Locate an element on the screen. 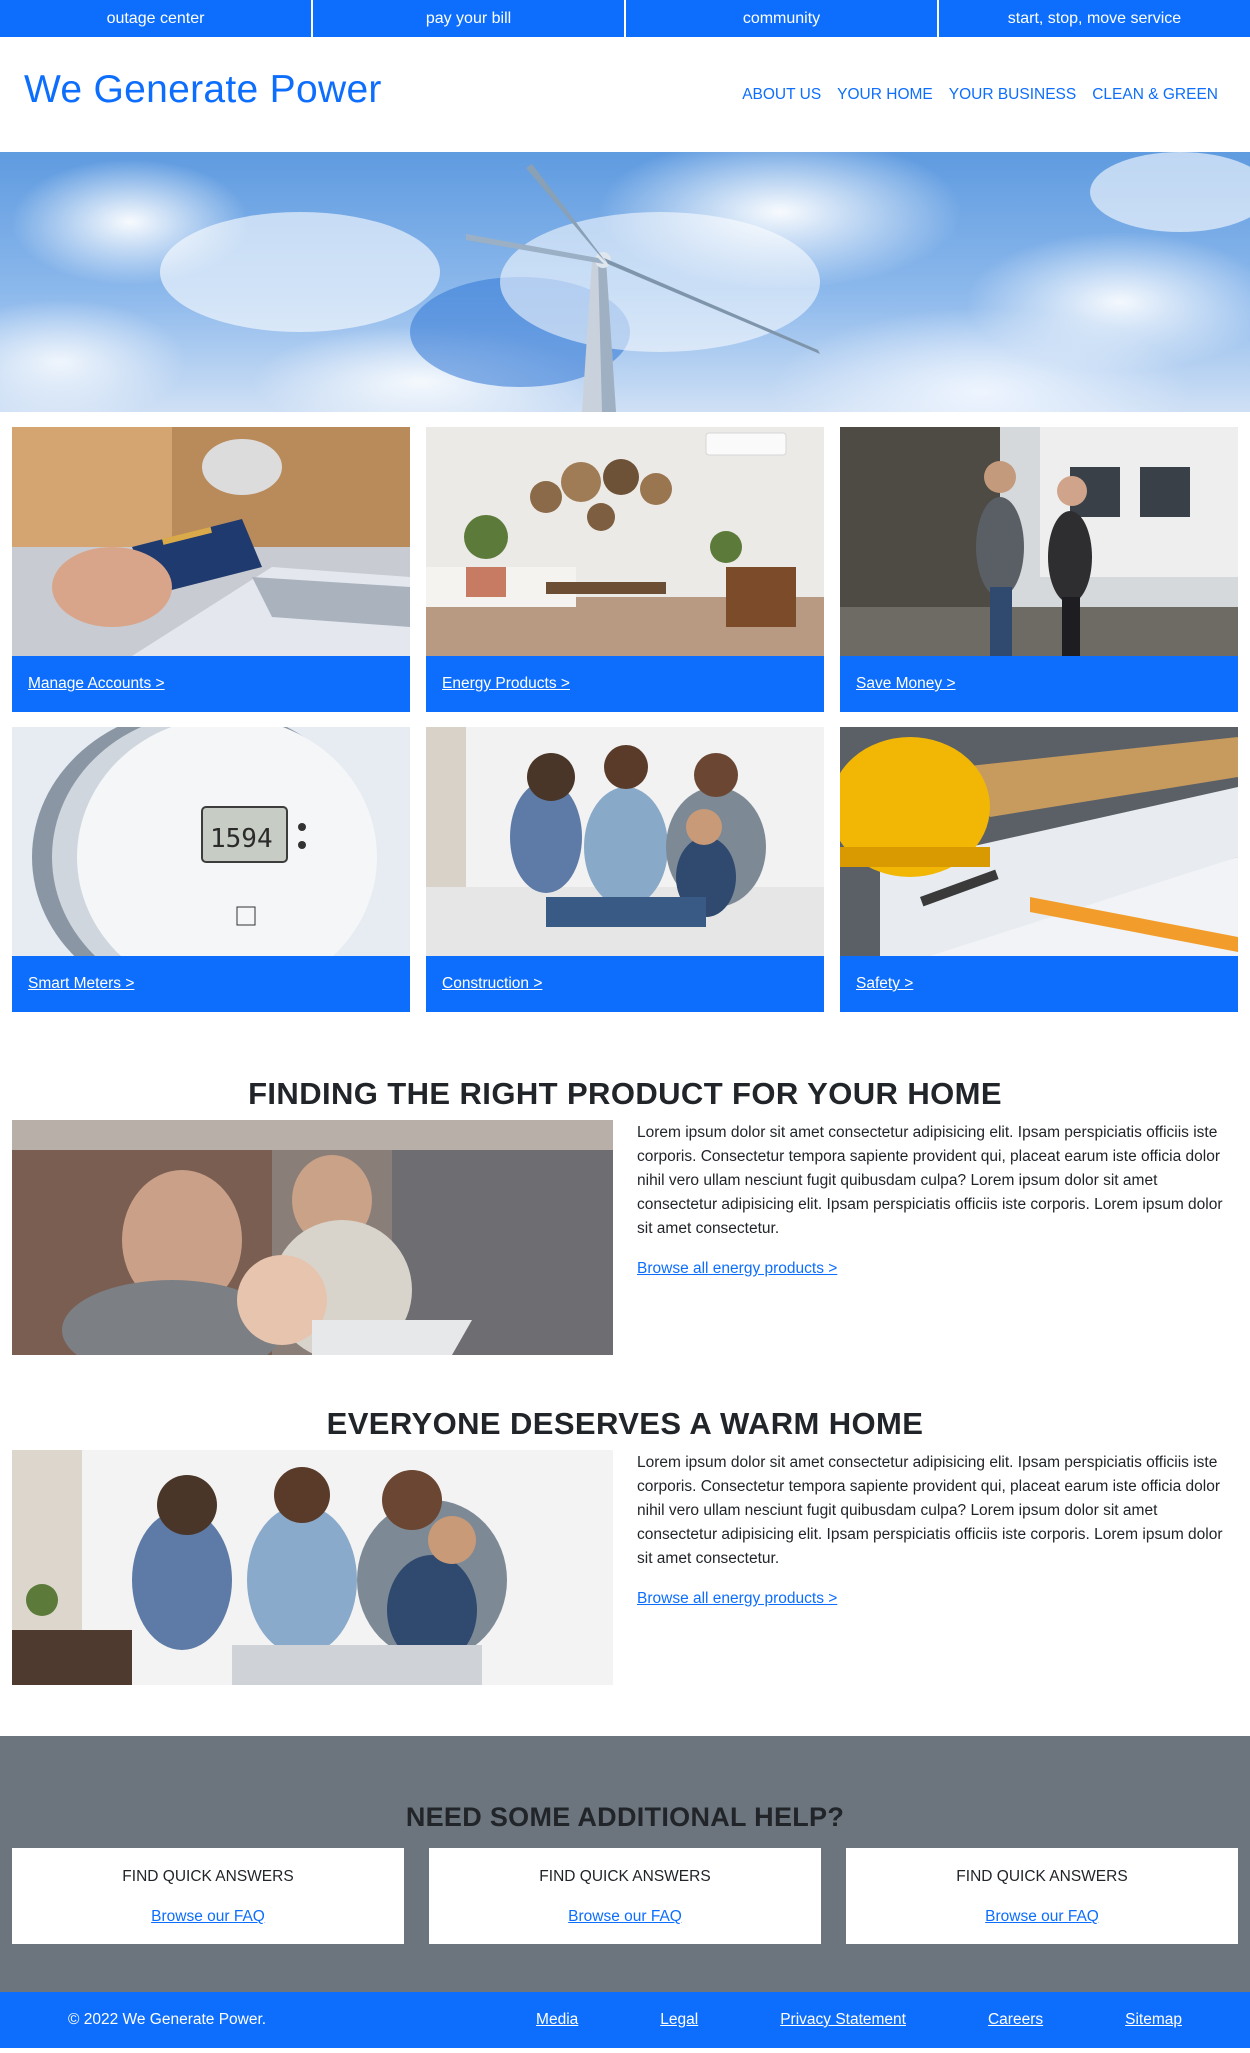  tile-smart-meters: 1594 Smart Meters > is located at coordinates (211, 869).